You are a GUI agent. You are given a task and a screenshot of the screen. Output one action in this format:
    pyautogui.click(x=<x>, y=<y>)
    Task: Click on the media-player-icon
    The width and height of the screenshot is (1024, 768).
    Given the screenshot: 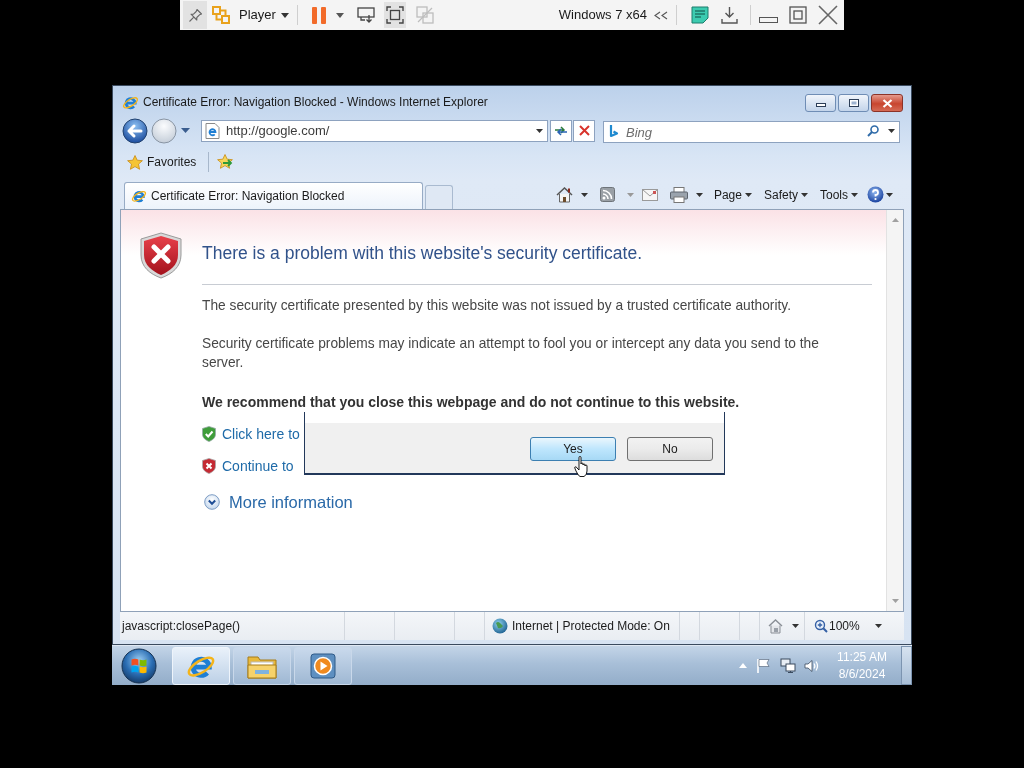 What is the action you would take?
    pyautogui.click(x=323, y=665)
    